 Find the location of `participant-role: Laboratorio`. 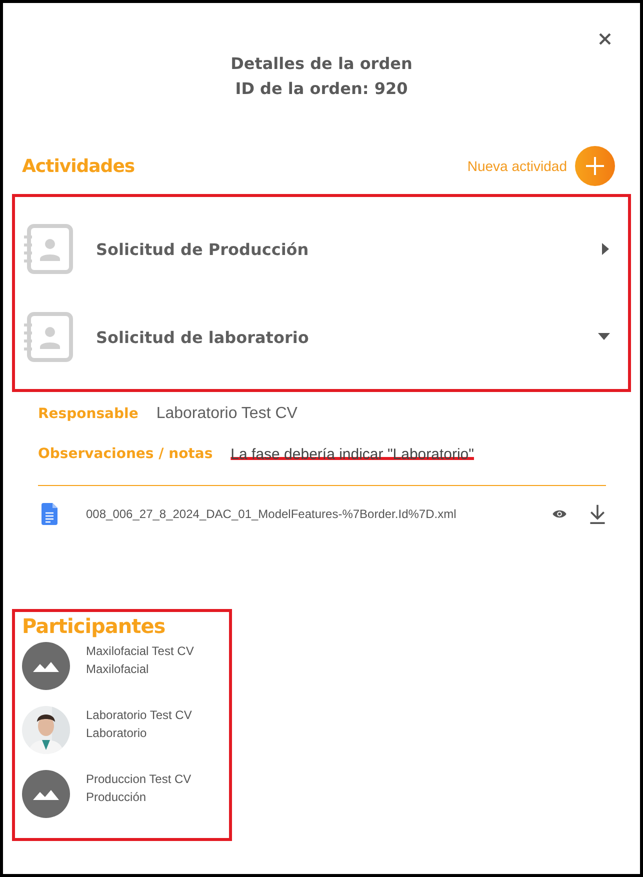

participant-role: Laboratorio is located at coordinates (117, 733).